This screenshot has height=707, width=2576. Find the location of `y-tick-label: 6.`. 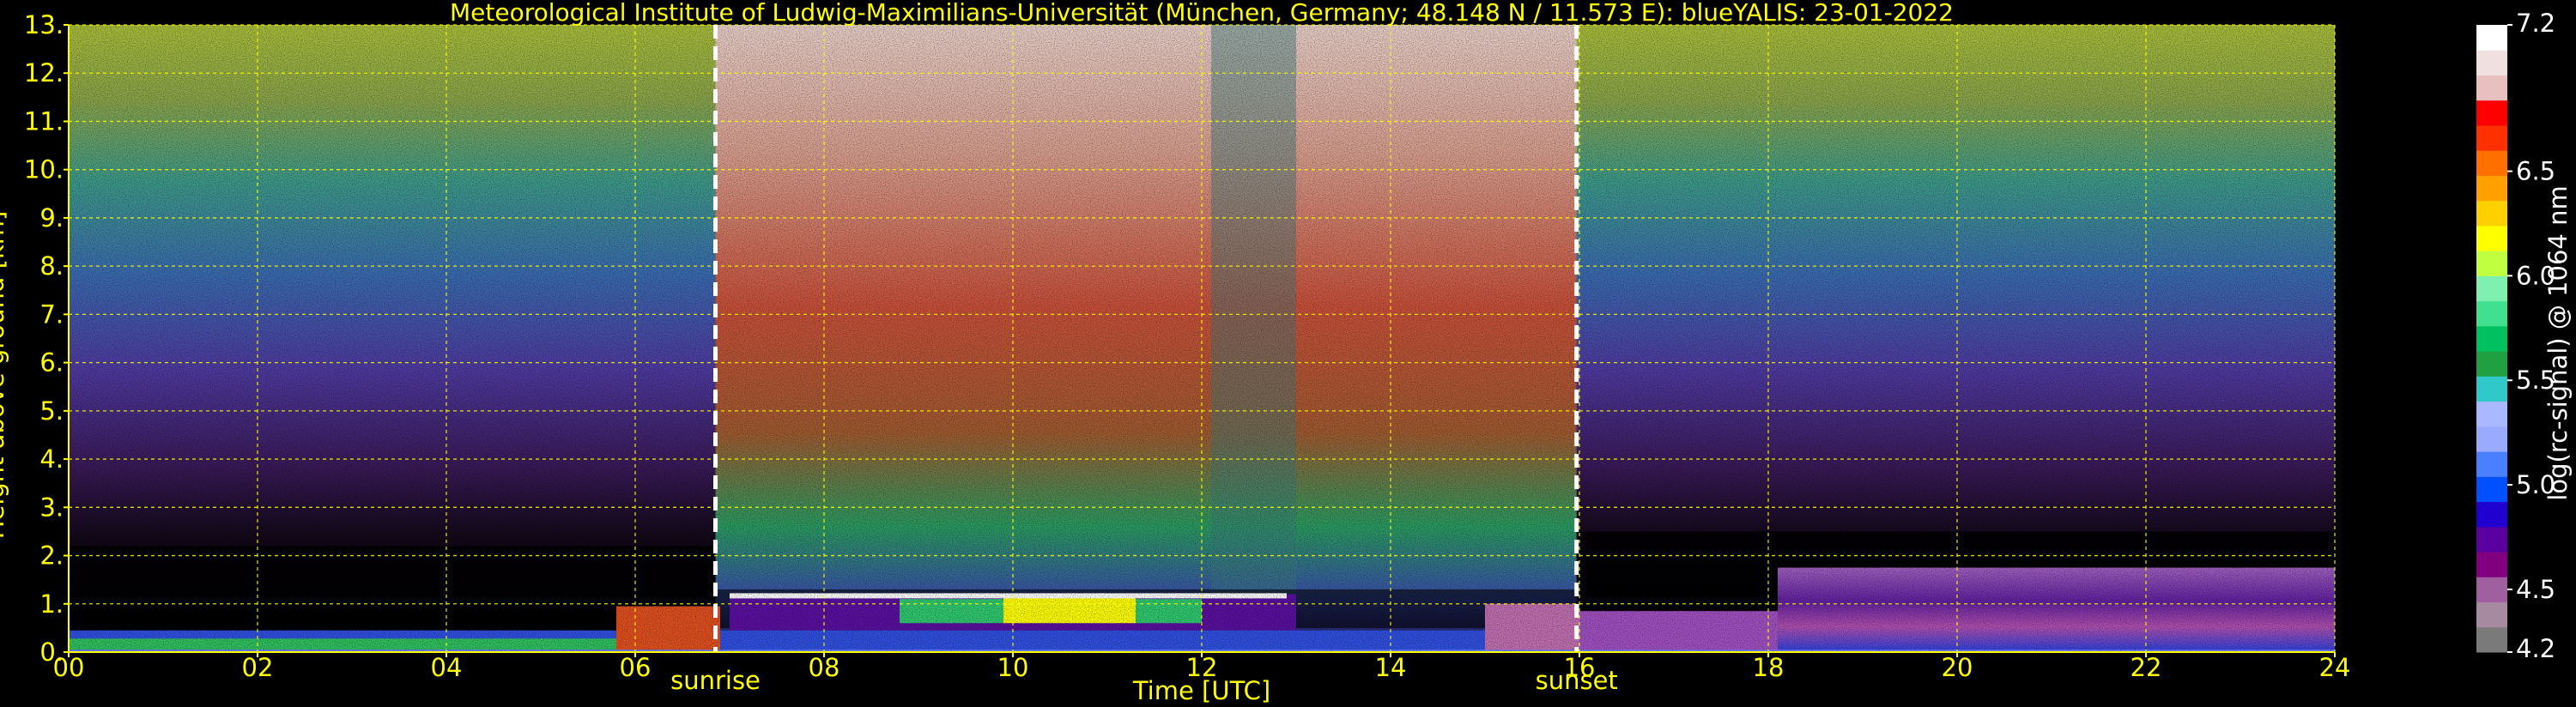

y-tick-label: 6. is located at coordinates (51, 363).